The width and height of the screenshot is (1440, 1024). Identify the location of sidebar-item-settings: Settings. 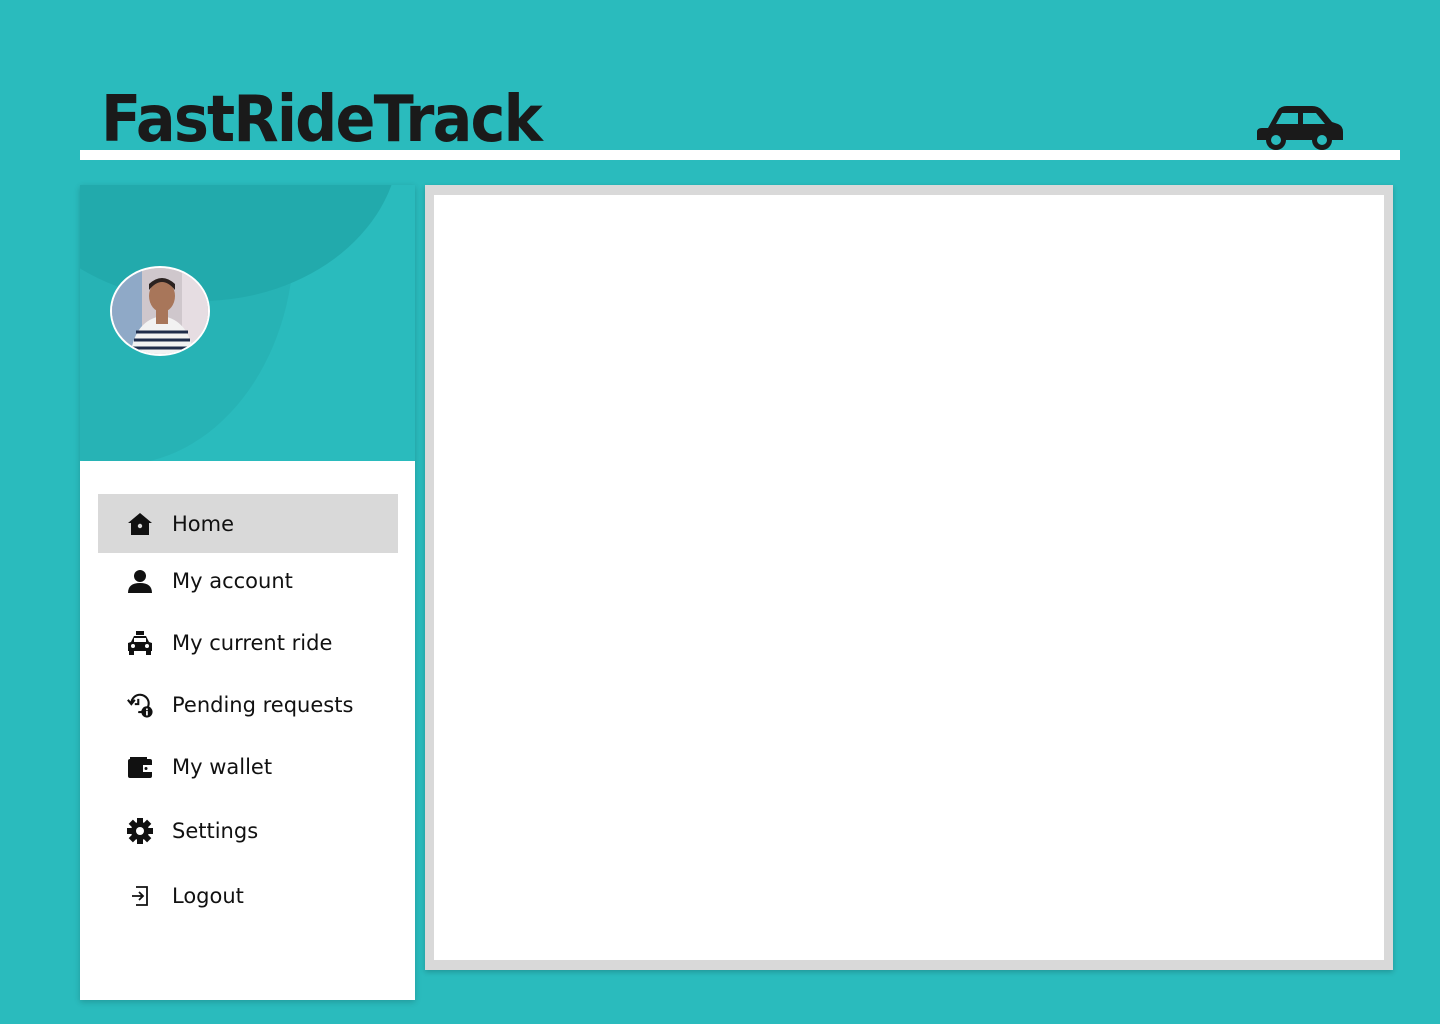
(248, 830).